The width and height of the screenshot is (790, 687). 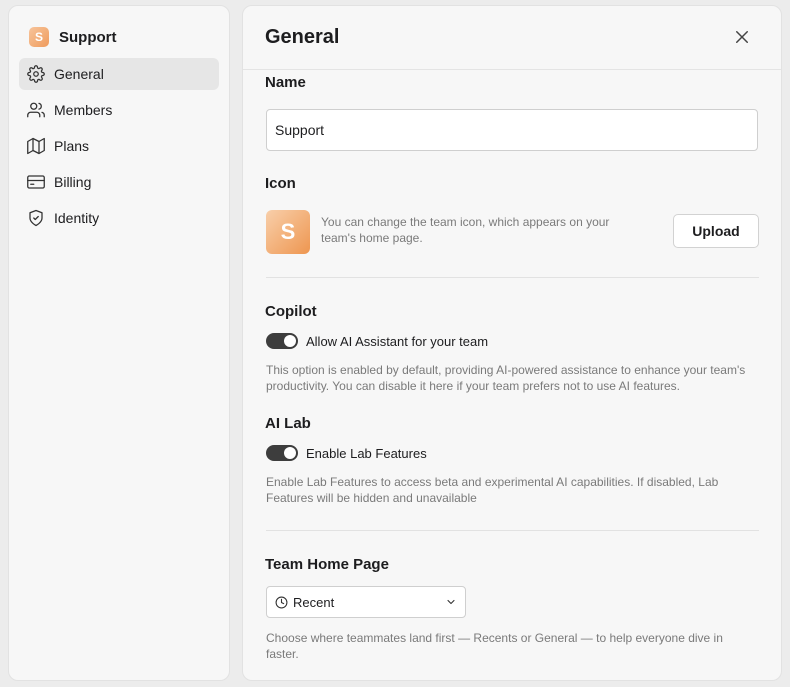 I want to click on ai-lab-toggle-row: Enable Lab Features, so click(x=346, y=453).